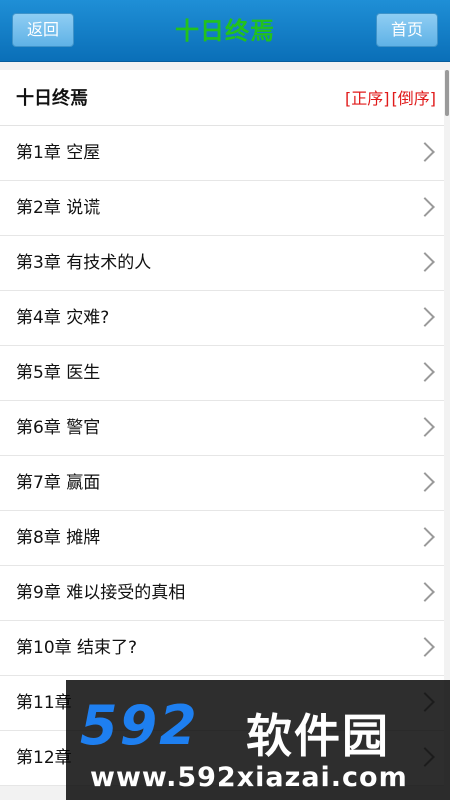  What do you see at coordinates (58, 373) in the screenshot?
I see `chapter-title: 第5章 医生` at bounding box center [58, 373].